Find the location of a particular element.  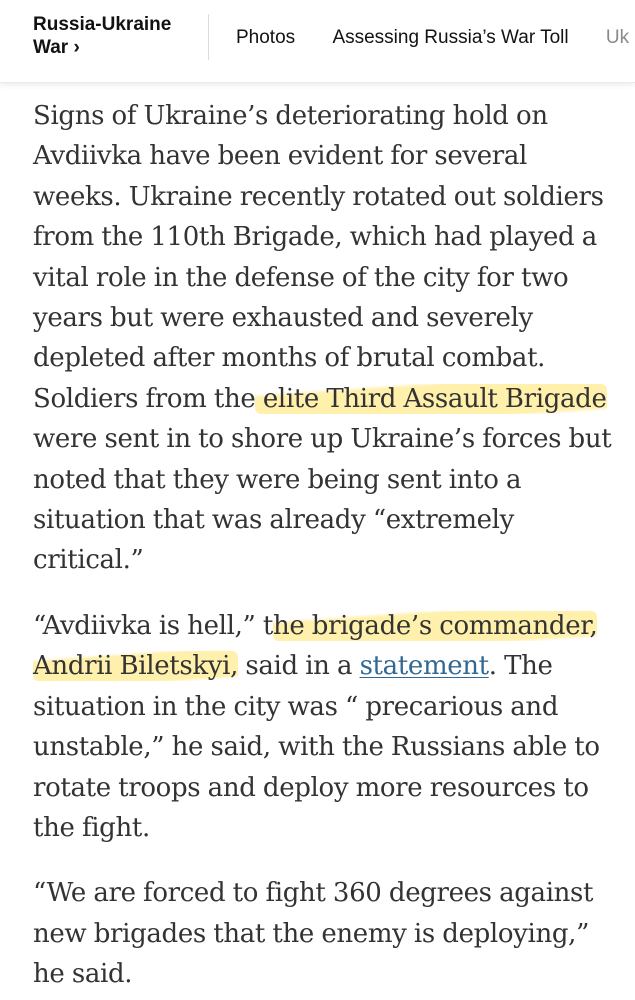

nav-divider is located at coordinates (208, 37).